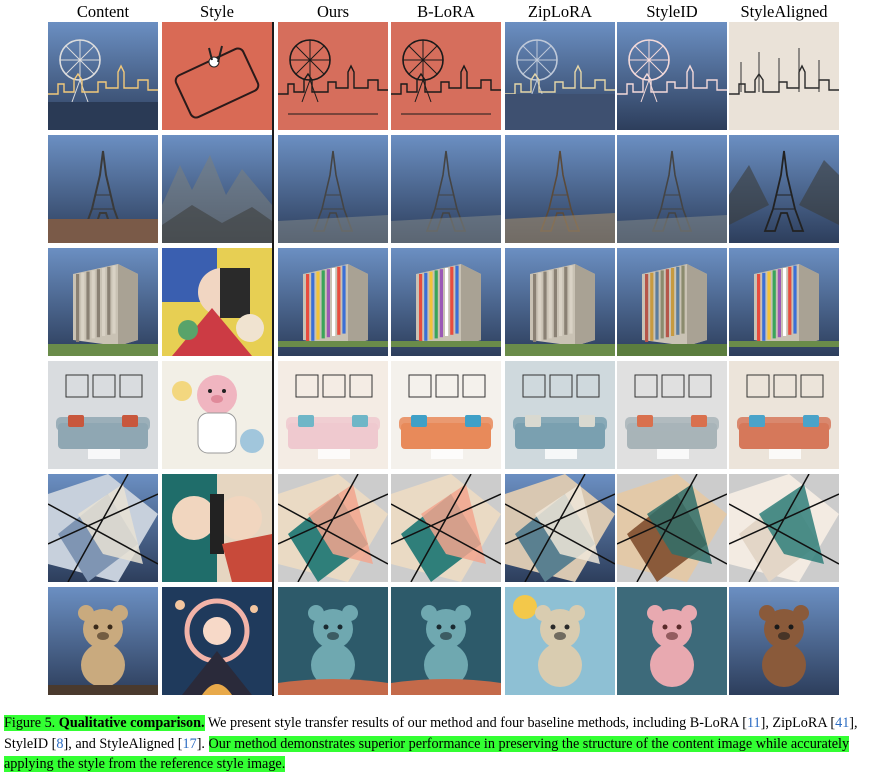 The image size is (889, 781). Describe the element at coordinates (217, 302) in the screenshot. I see `image-style-office-building` at that location.